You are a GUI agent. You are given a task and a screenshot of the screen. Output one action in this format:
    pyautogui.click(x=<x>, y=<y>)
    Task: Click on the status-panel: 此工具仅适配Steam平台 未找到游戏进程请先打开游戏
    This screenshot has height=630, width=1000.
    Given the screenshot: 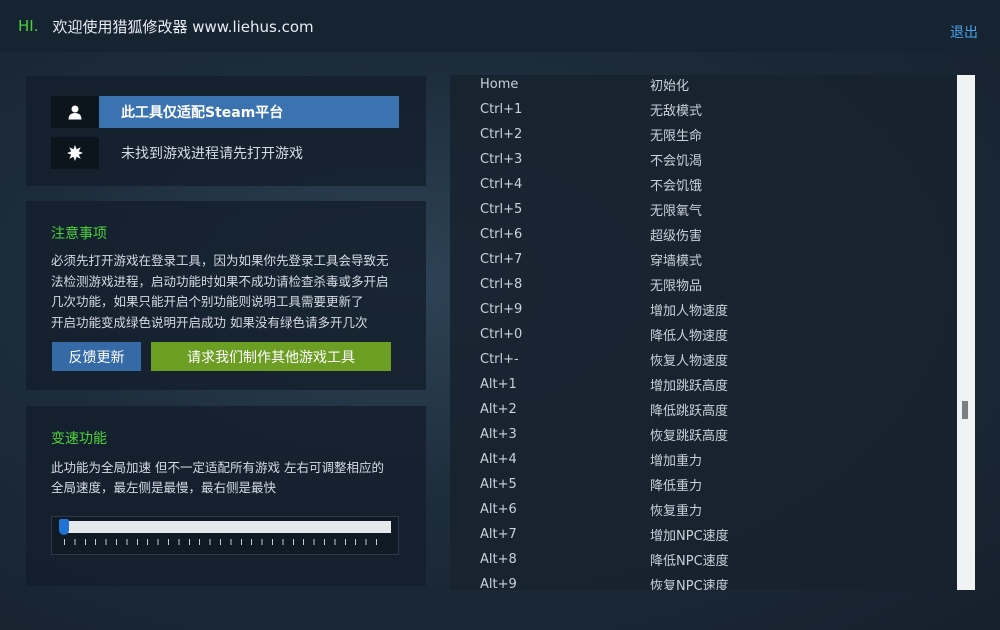 What is the action you would take?
    pyautogui.click(x=226, y=131)
    